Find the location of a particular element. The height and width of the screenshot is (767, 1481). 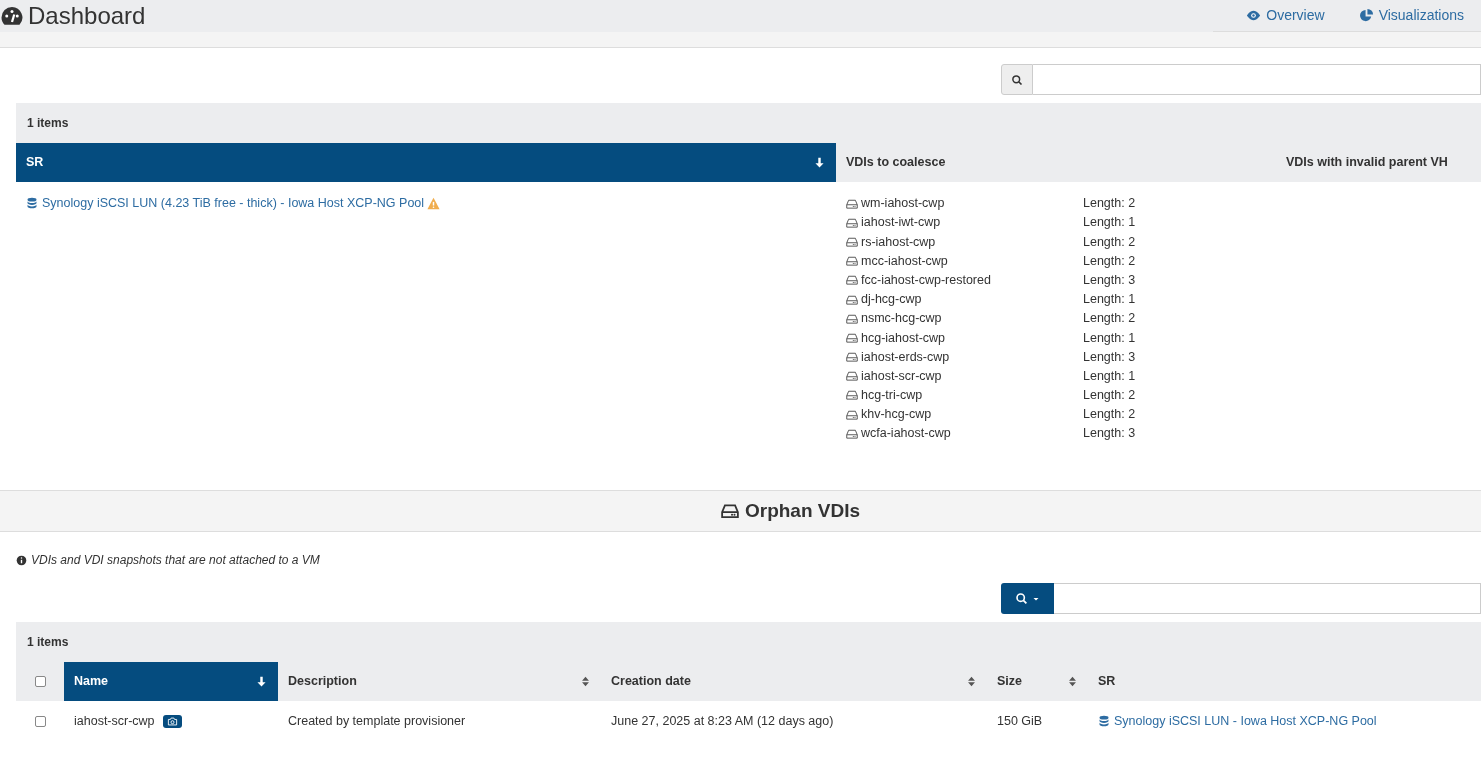

column-header: VDIs with invalid parent VH is located at coordinates (1378, 162).